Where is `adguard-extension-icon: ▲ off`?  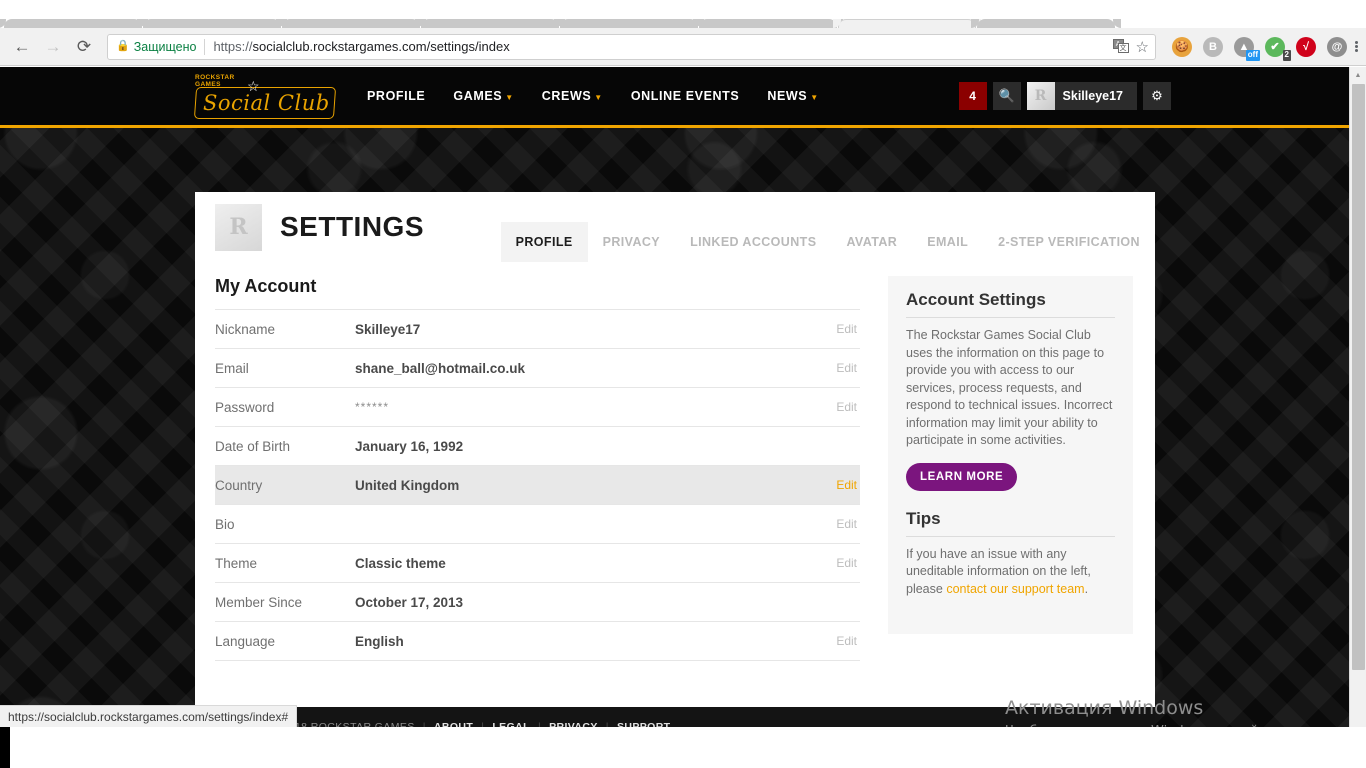 adguard-extension-icon: ▲ off is located at coordinates (1247, 48).